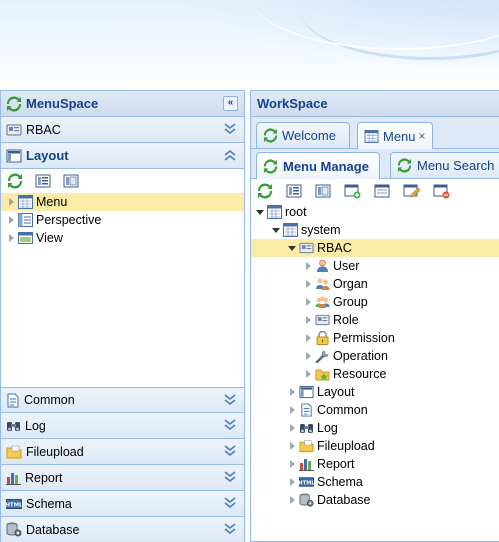 This screenshot has height=542, width=499. I want to click on workspace-header: WorkSpace, so click(375, 104).